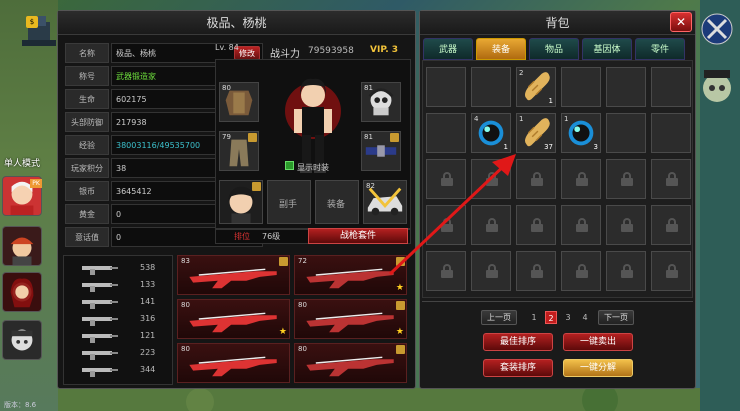 The image size is (740, 411). I want to click on mode-label: 单人模式, so click(22, 164).